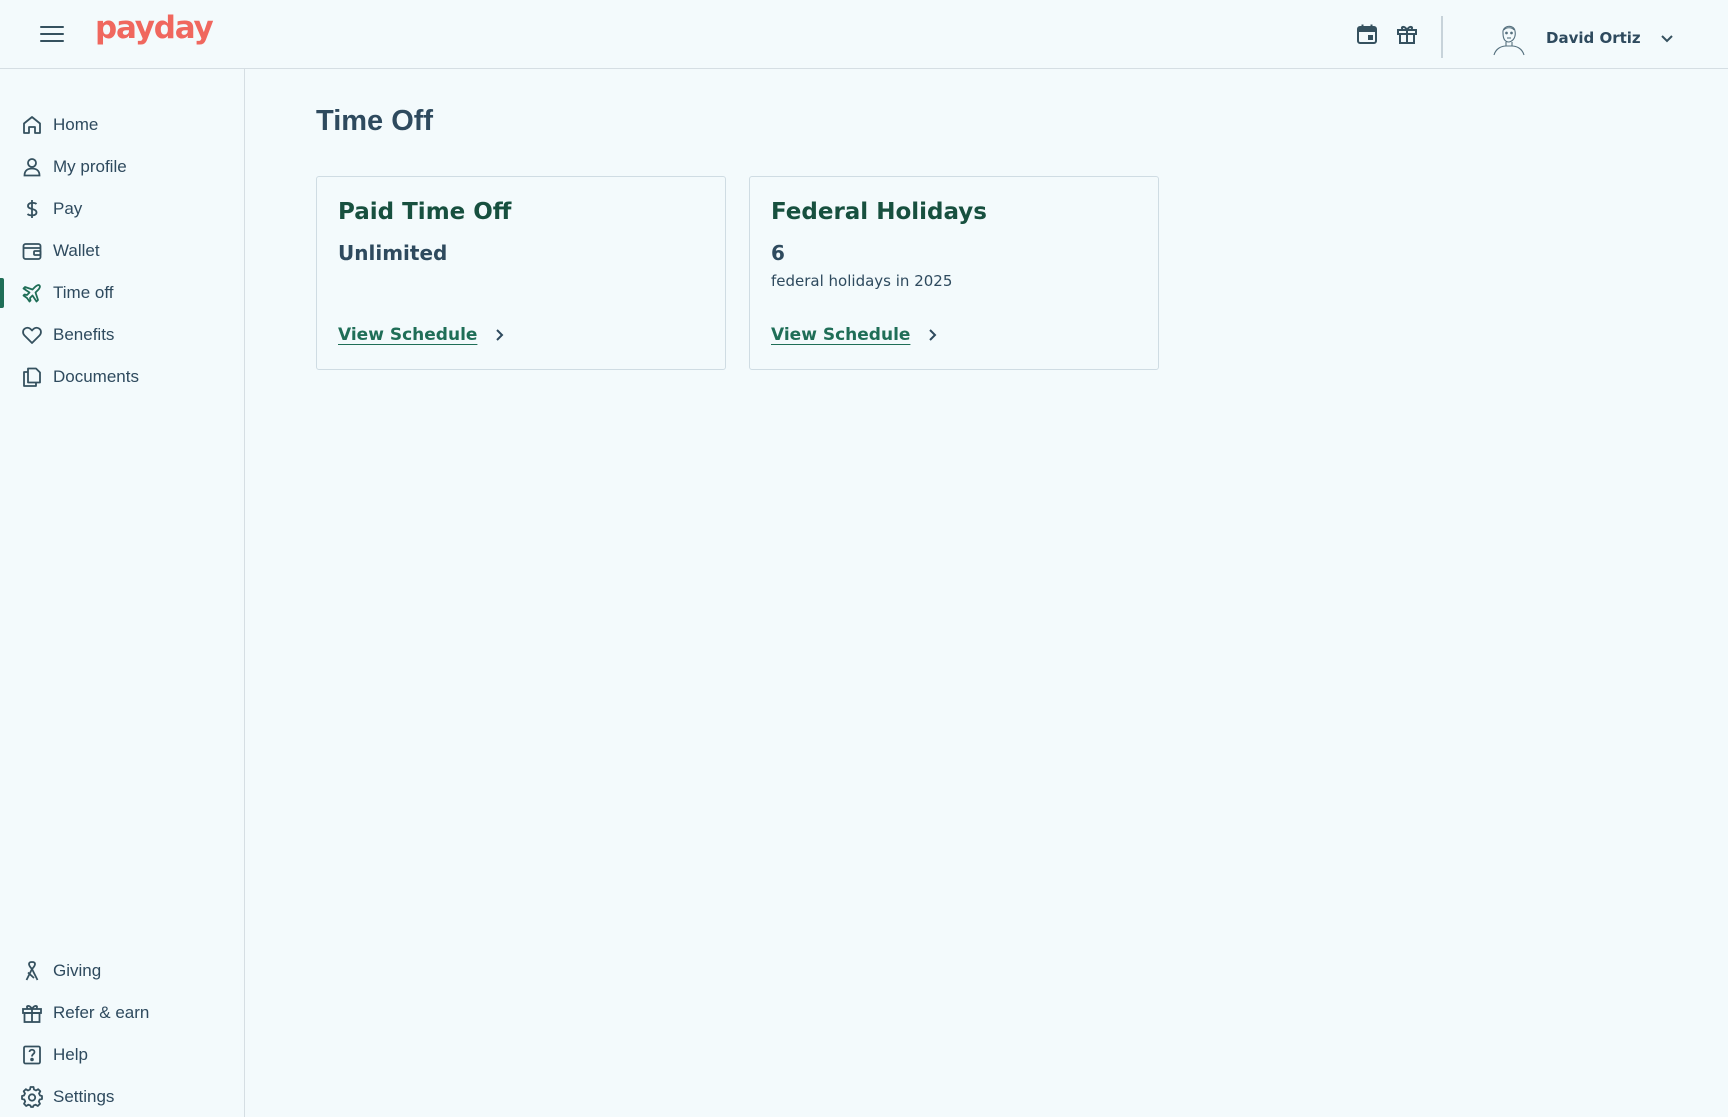 The width and height of the screenshot is (1728, 1117). I want to click on page-title: Time Off, so click(375, 121).